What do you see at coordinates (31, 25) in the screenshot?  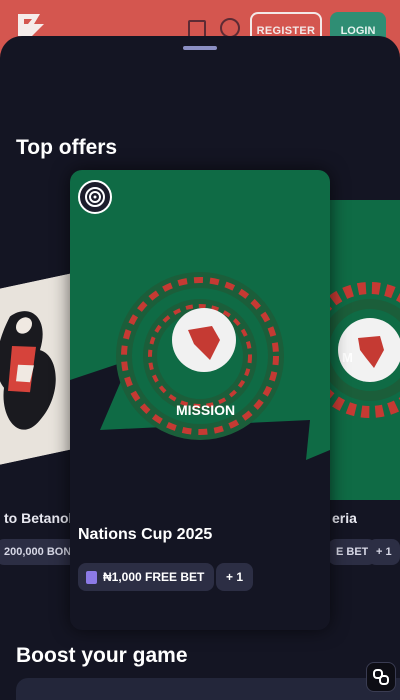 I see `brand-logo` at bounding box center [31, 25].